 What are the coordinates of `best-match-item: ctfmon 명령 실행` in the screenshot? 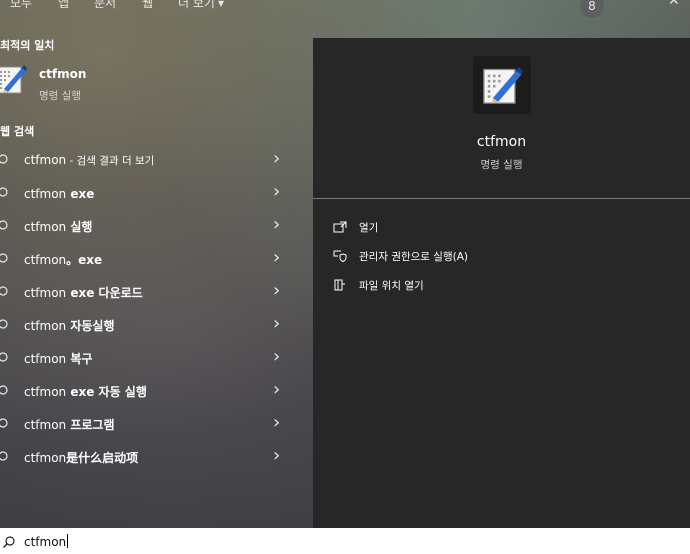 It's located at (150, 82).